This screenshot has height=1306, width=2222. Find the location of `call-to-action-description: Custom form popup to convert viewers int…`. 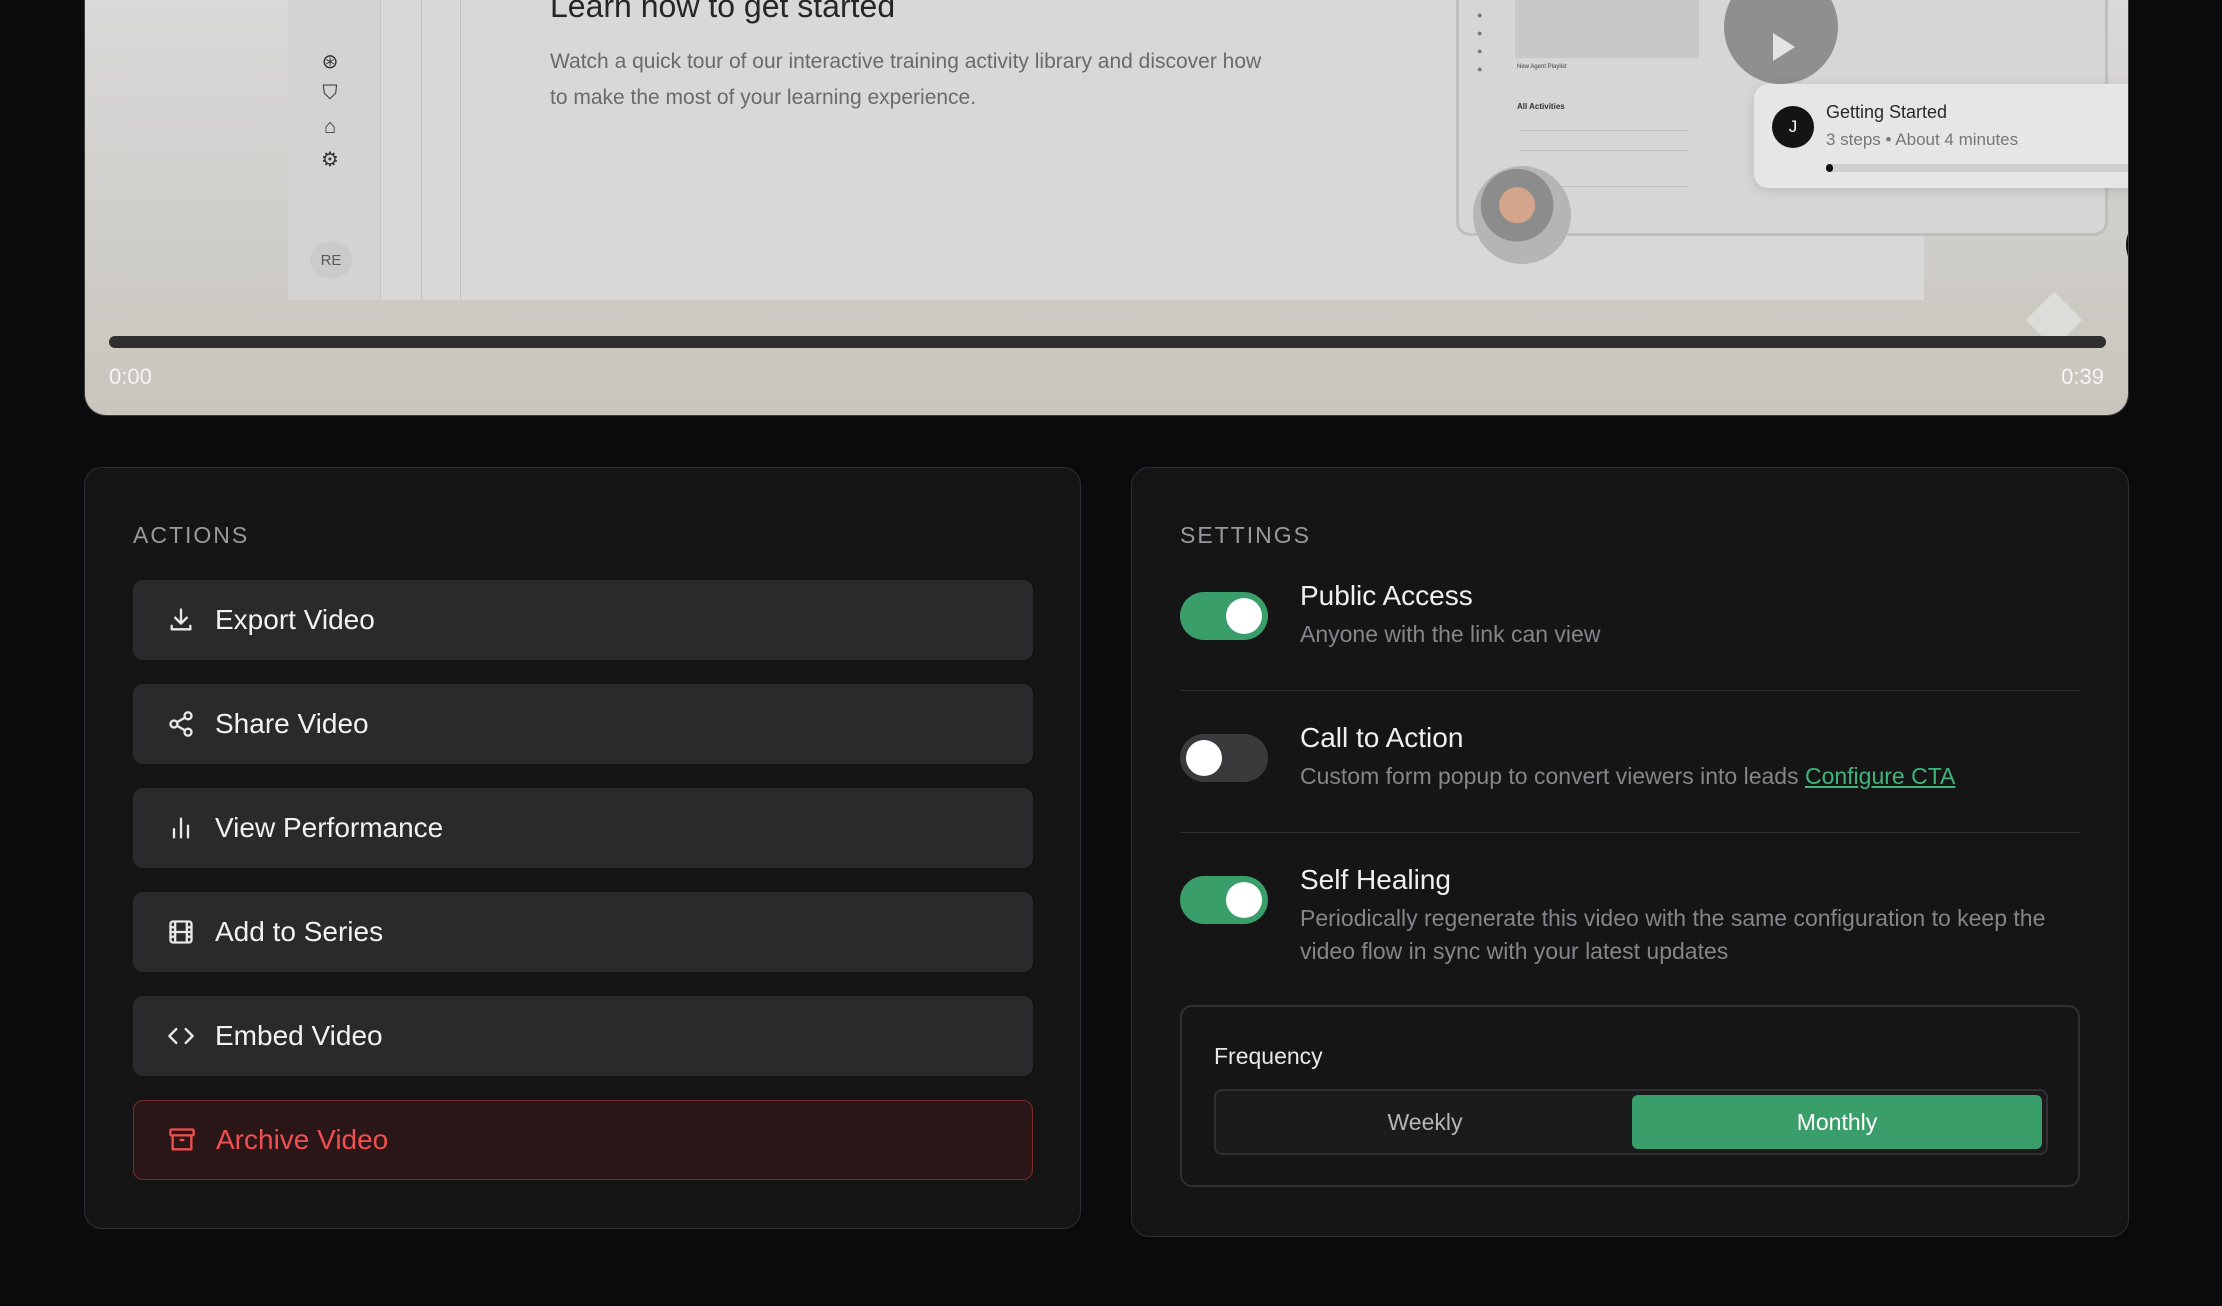

call-to-action-description: Custom form popup to convert viewers int… is located at coordinates (1549, 776).